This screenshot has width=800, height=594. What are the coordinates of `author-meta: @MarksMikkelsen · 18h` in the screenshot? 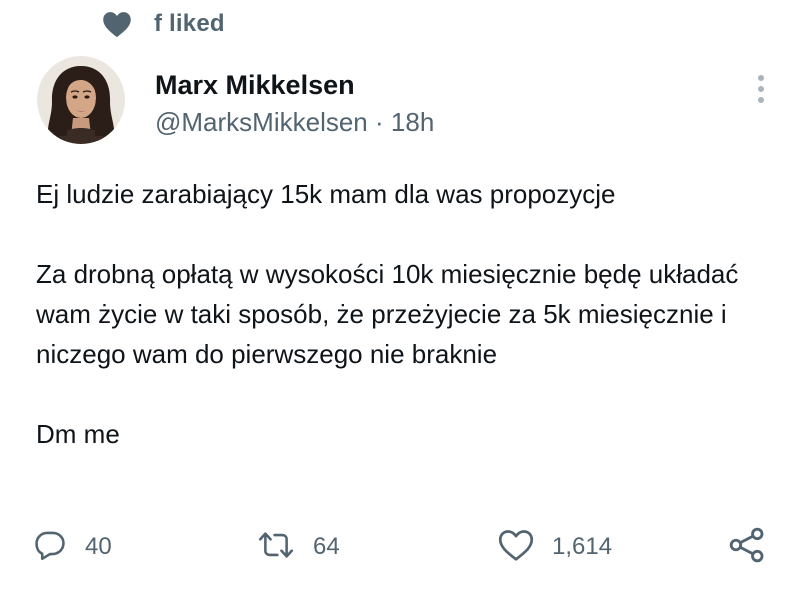 It's located at (294, 122).